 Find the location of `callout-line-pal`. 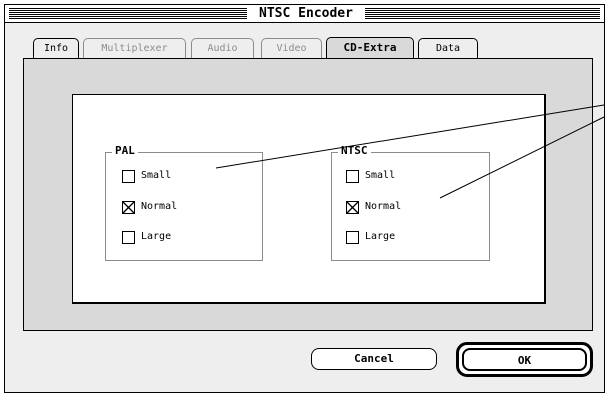

callout-line-pal is located at coordinates (410, 136).